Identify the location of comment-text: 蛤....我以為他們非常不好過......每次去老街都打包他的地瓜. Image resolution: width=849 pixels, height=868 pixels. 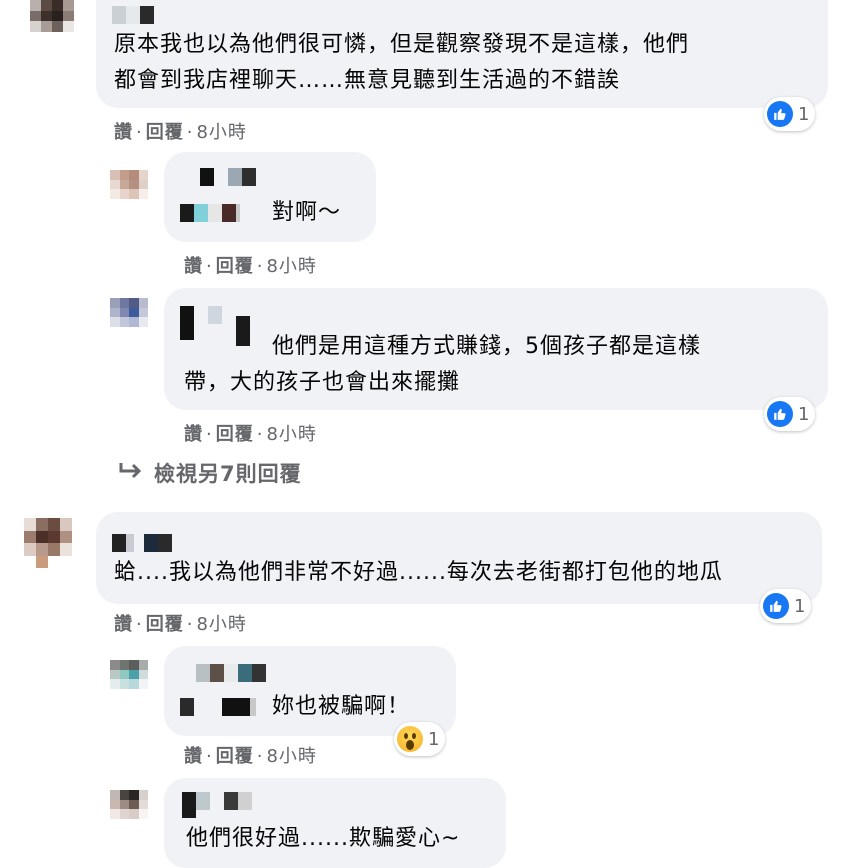
(418, 572).